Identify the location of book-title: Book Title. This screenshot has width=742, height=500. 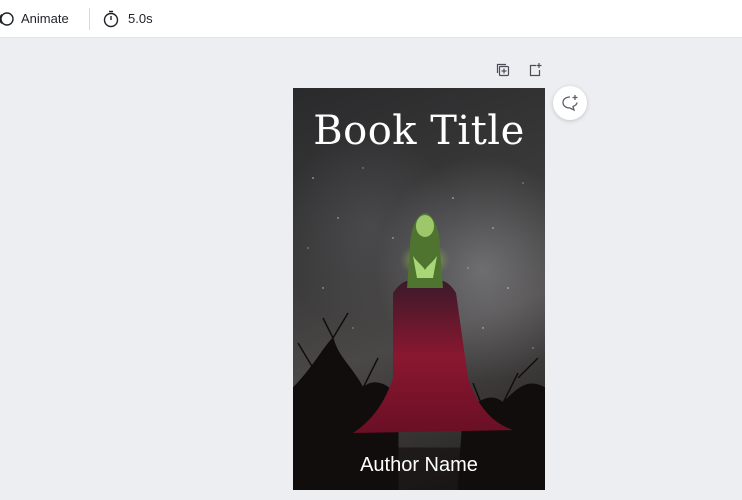
(419, 131).